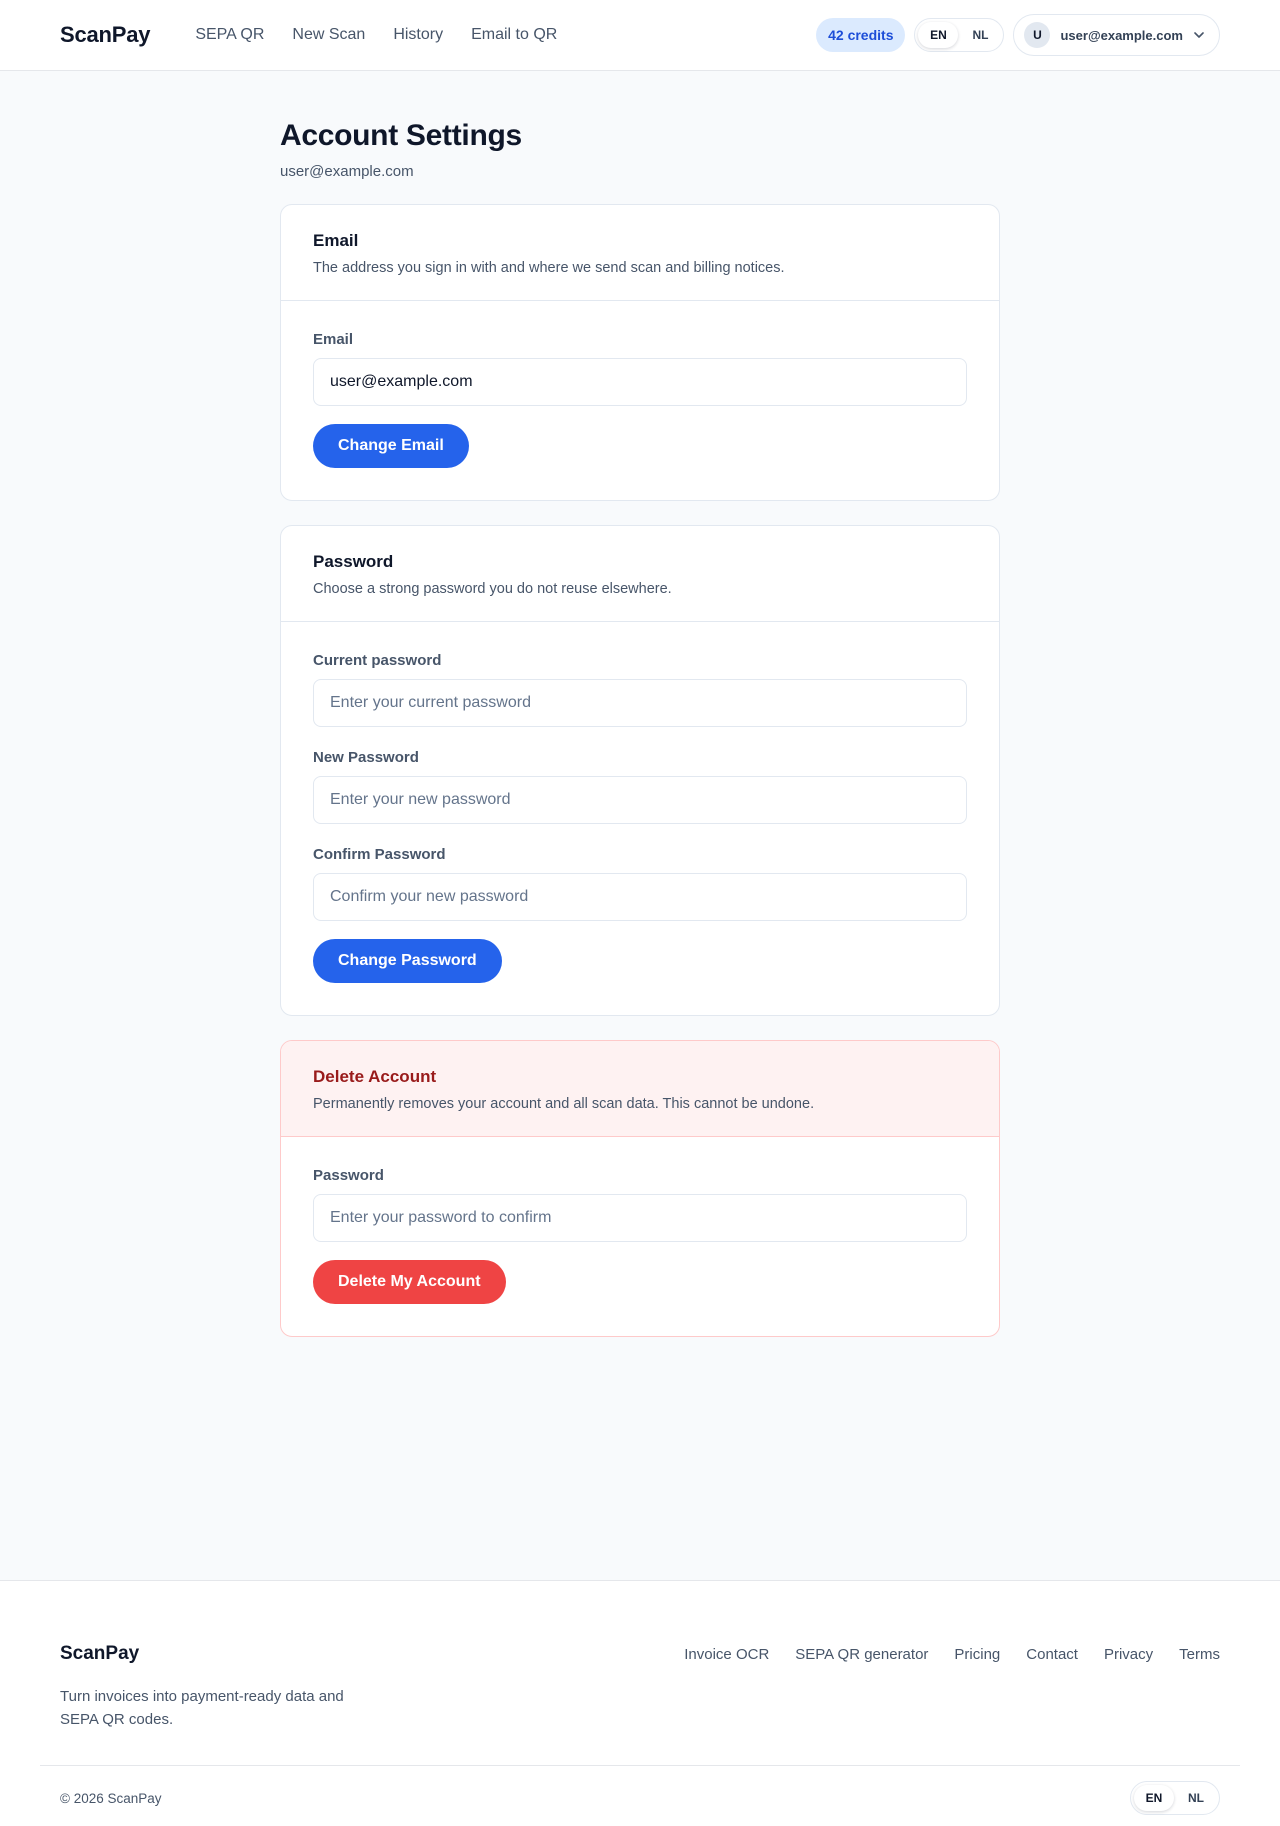 This screenshot has height=1826, width=1280. Describe the element at coordinates (640, 800) in the screenshot. I see `new-password-input` at that location.